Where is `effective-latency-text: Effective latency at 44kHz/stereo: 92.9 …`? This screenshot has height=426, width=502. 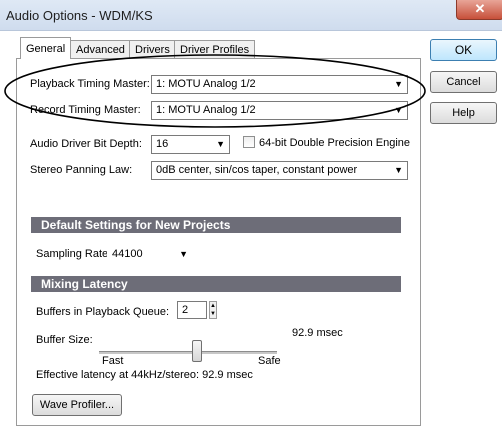 effective-latency-text: Effective latency at 44kHz/stereo: 92.9 … is located at coordinates (144, 375).